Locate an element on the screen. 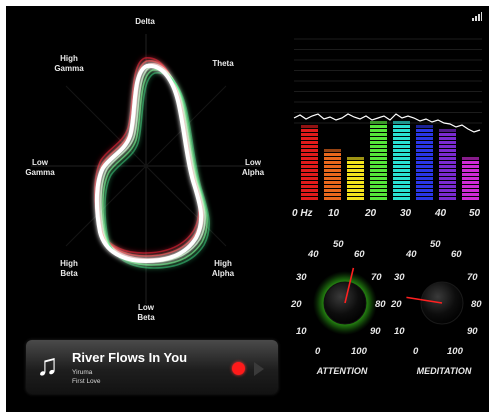  meditation-tick-0: 0 is located at coordinates (416, 351).